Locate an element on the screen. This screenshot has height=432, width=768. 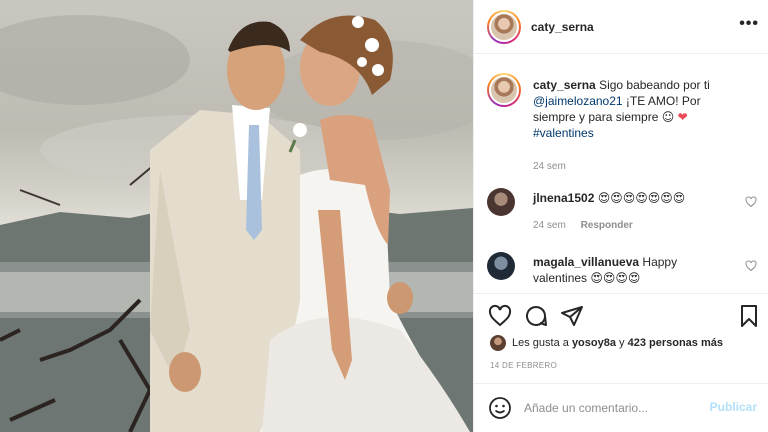
liker-avatar is located at coordinates (498, 343).